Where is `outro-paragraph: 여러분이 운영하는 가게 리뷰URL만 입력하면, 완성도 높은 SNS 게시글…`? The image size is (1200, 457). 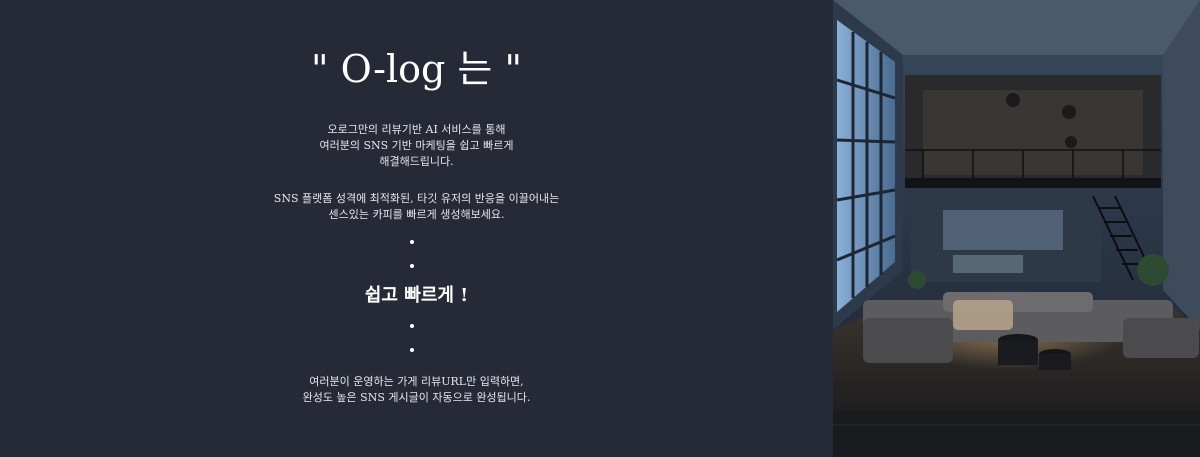 outro-paragraph: 여러분이 운영하는 가게 리뷰URL만 입력하면, 완성도 높은 SNS 게시글… is located at coordinates (416, 390).